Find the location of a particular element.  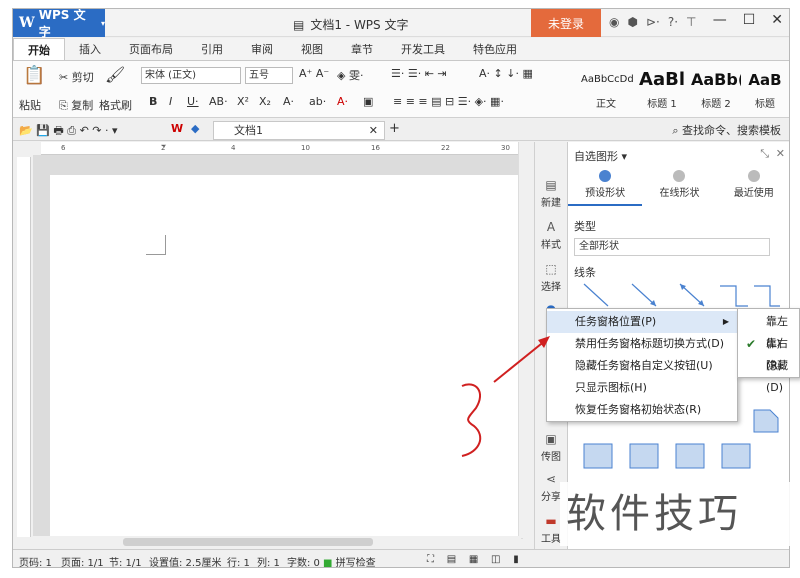

cut-button: ✂ 剪切 is located at coordinates (76, 77).